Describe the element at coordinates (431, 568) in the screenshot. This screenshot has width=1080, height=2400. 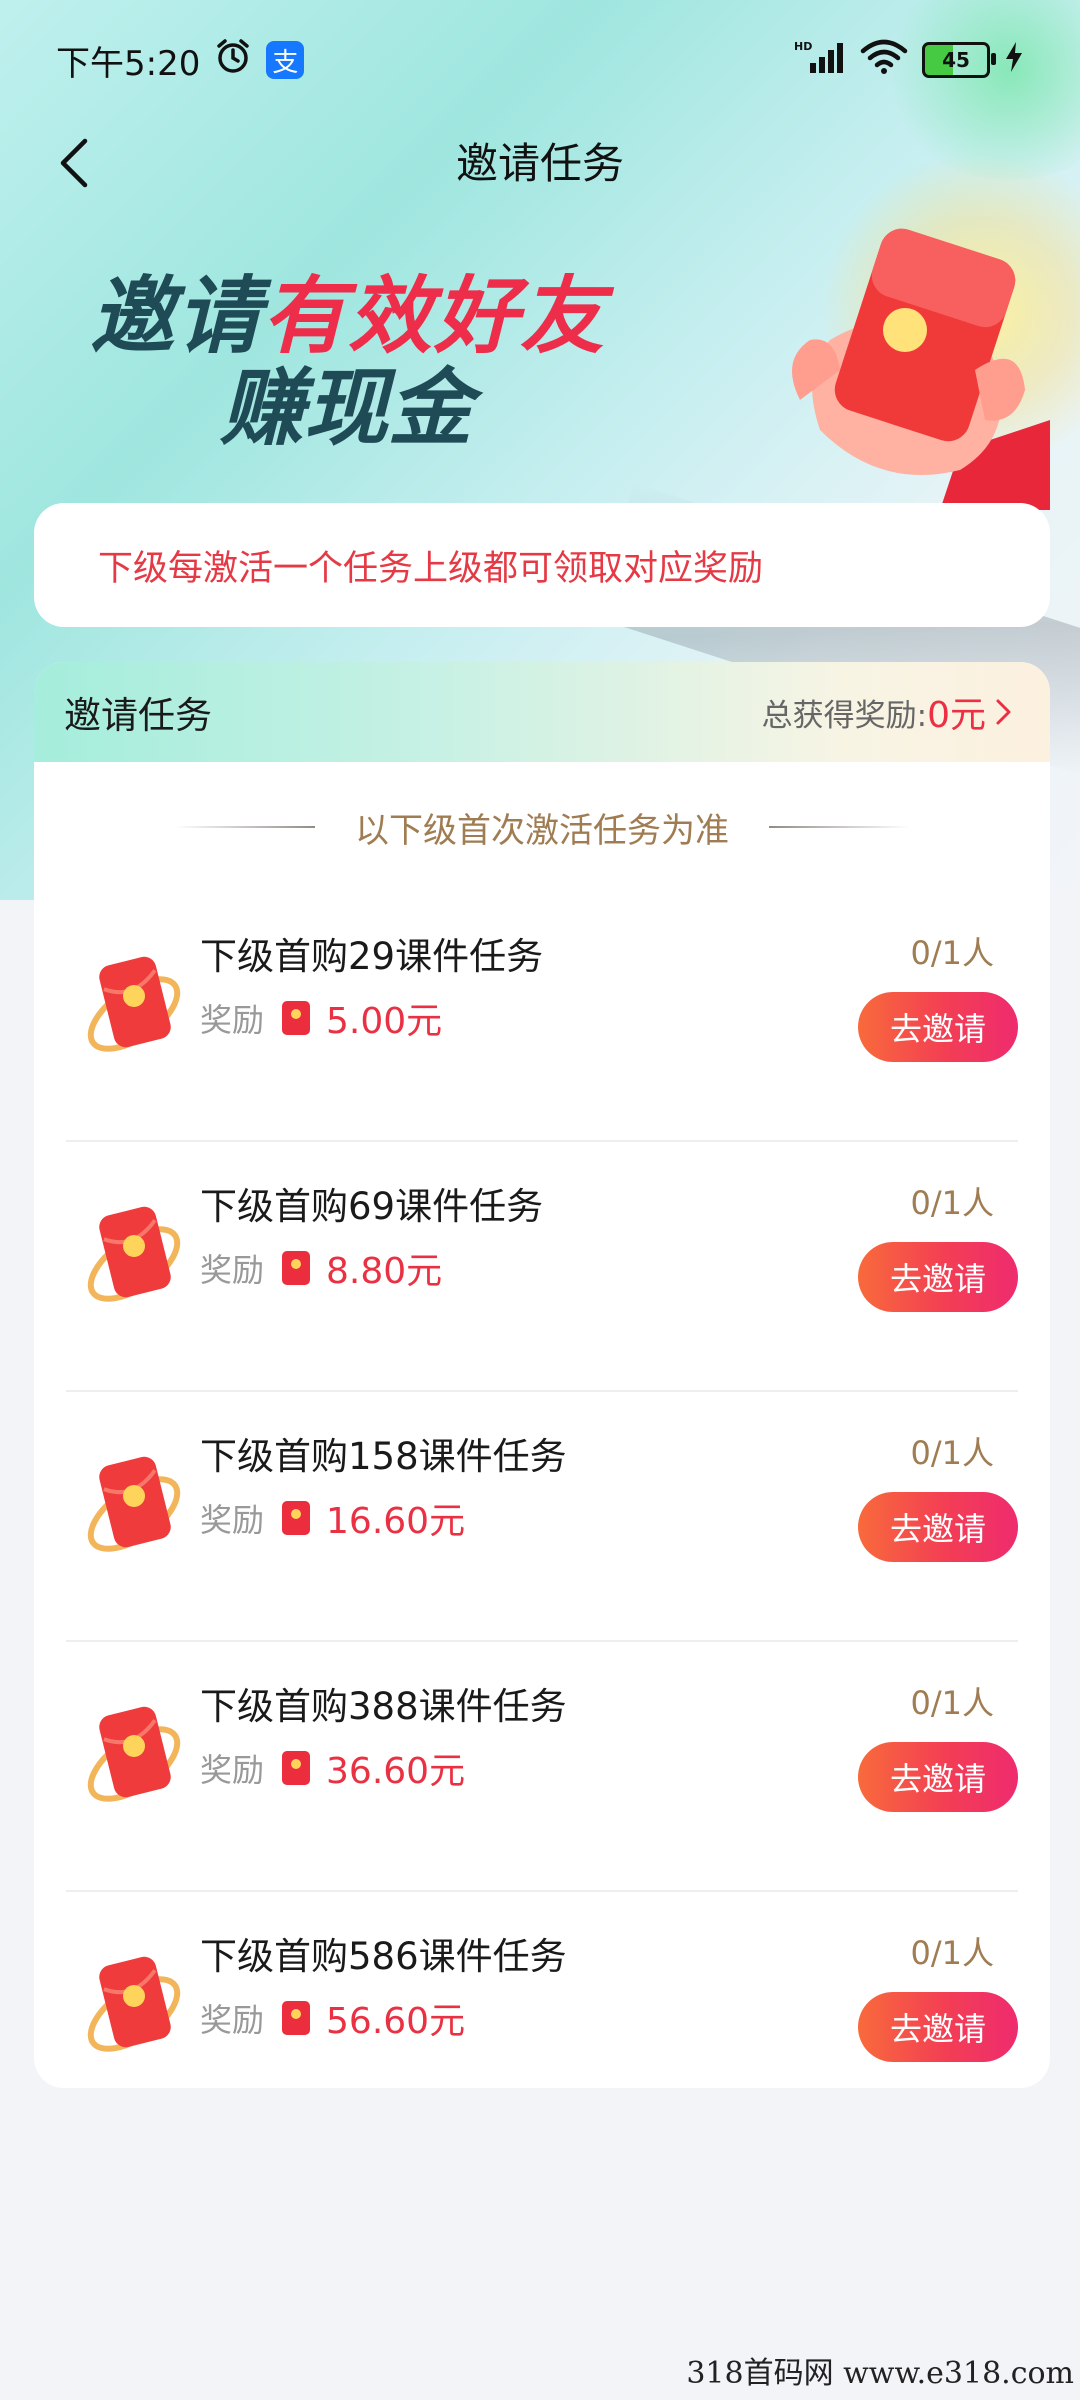
I see `notice-text: 下级每激活一个任务上级都可领取对应奖励` at that location.